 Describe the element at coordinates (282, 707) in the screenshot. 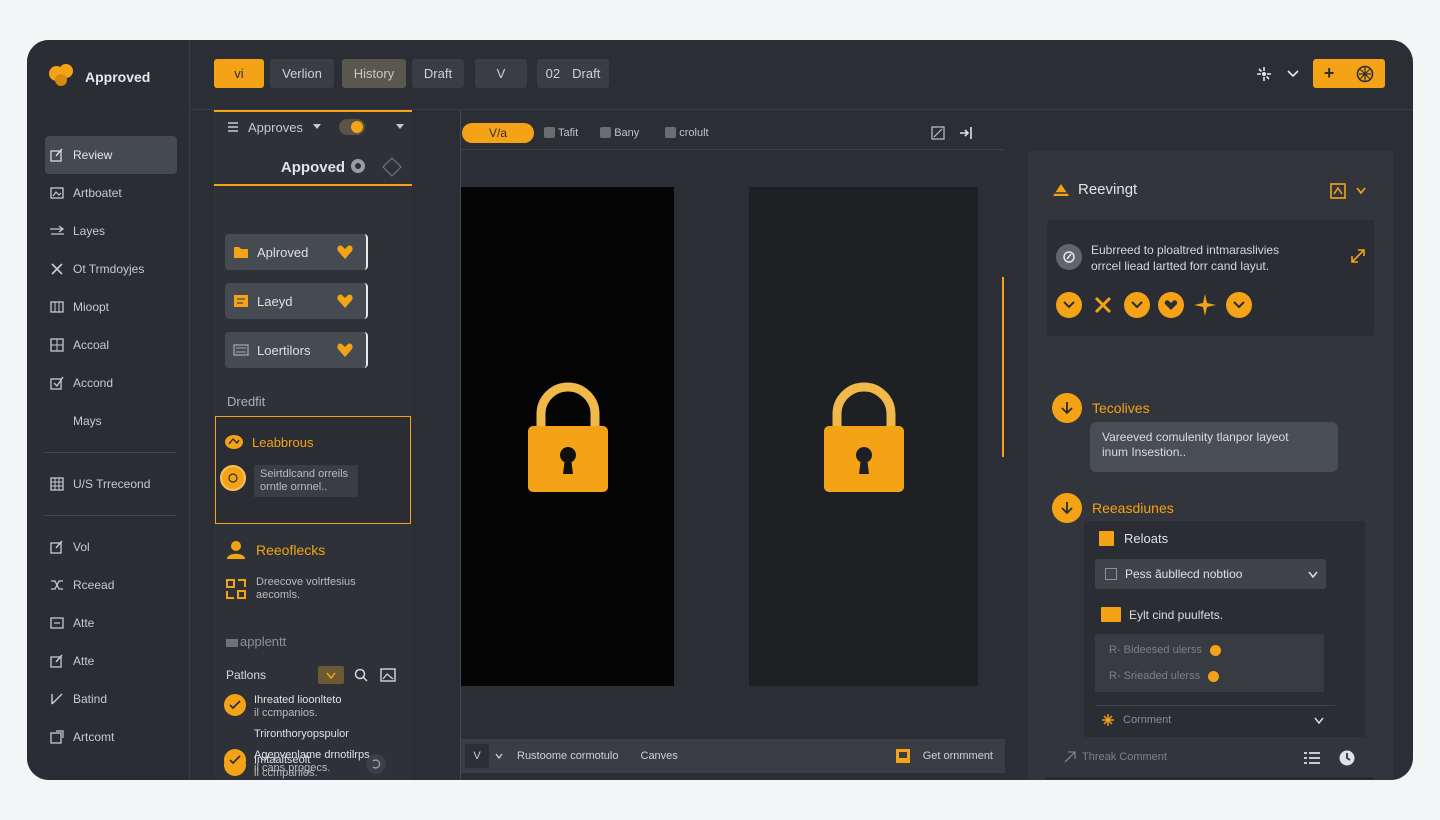

I see `list-item: Ihreated lioonlteto il ccmpanios.` at that location.